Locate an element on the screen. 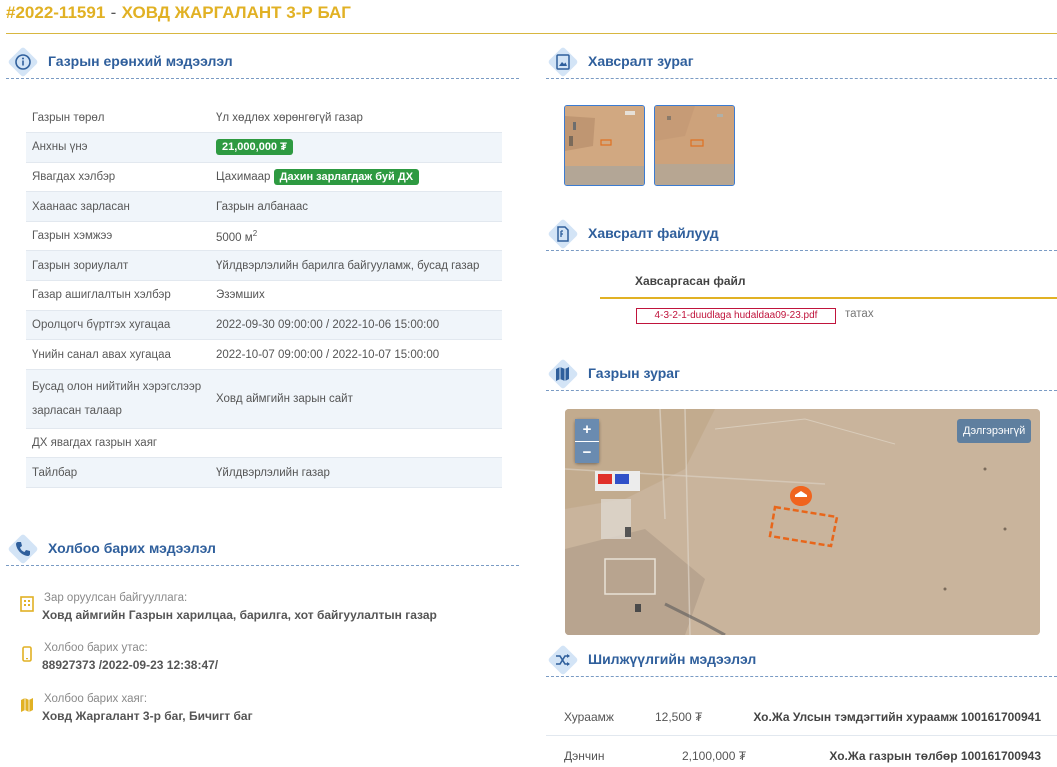 The width and height of the screenshot is (1057, 767). building-icon is located at coordinates (27, 604).